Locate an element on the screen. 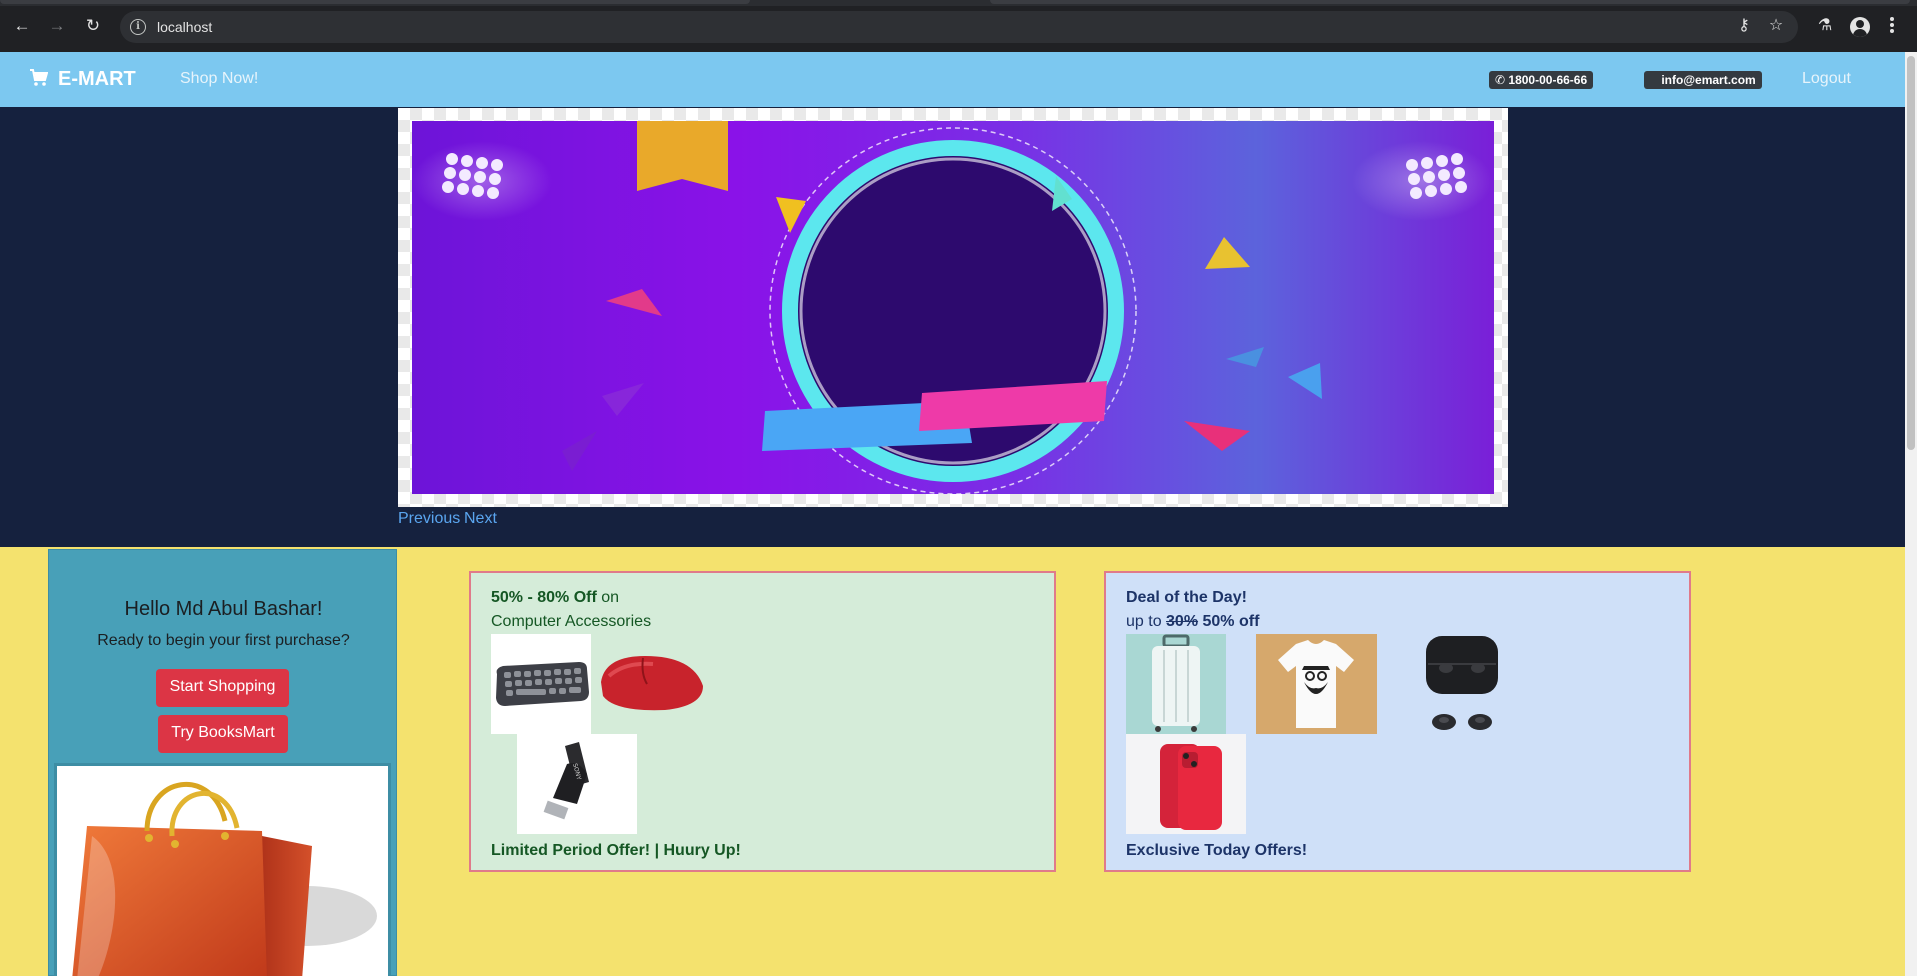  email-badge: info@emart.com is located at coordinates (1703, 80).